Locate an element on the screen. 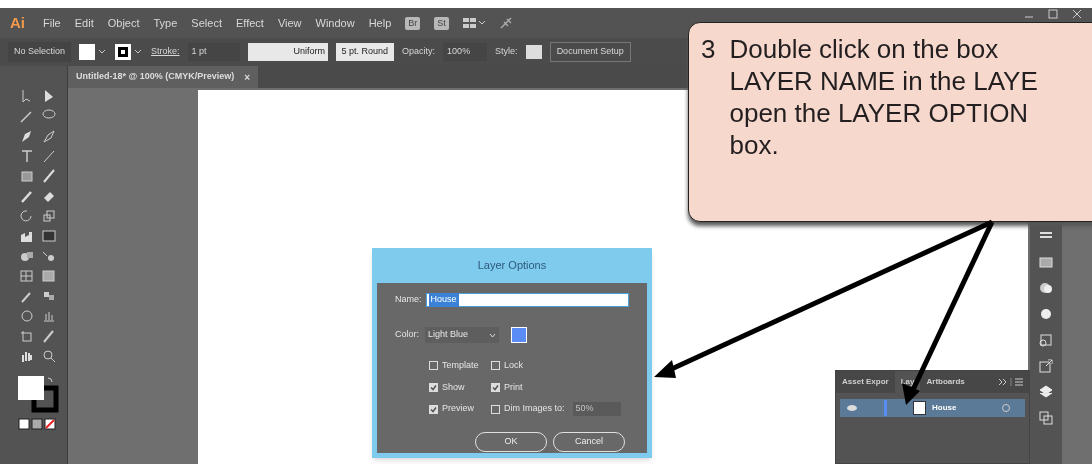 The image size is (1092, 464). checkbox-label: Template is located at coordinates (460, 365).